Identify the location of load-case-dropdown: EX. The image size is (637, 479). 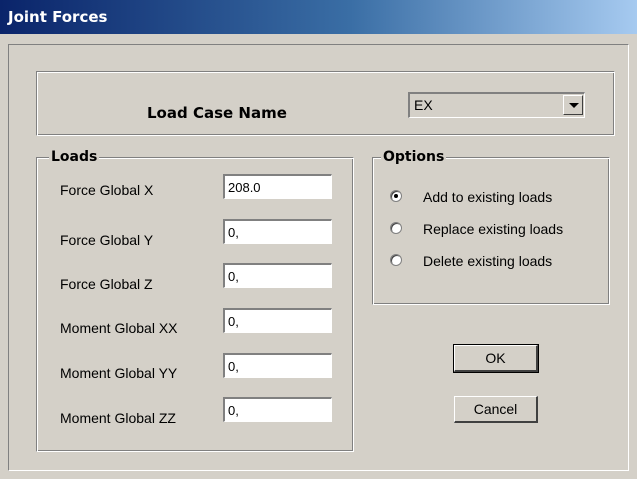
(496, 105).